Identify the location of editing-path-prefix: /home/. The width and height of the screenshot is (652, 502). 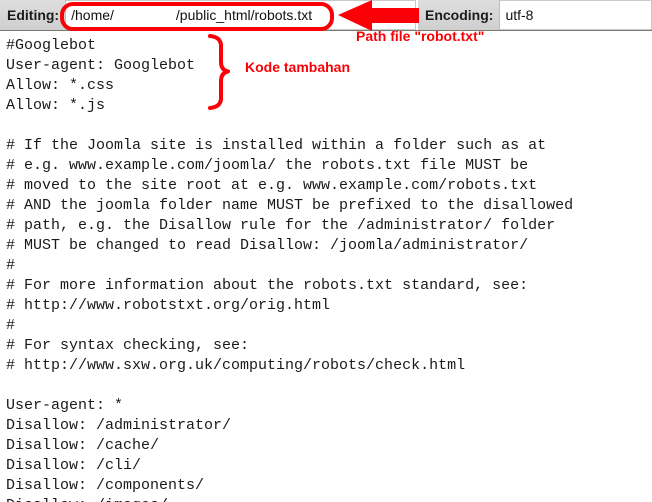
(92, 15).